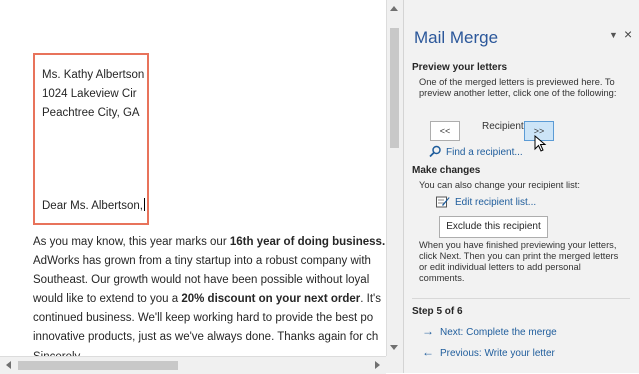 Image resolution: width=639 pixels, height=374 pixels. Describe the element at coordinates (93, 205) in the screenshot. I see `salutation: Dear Ms. Albertson,` at that location.